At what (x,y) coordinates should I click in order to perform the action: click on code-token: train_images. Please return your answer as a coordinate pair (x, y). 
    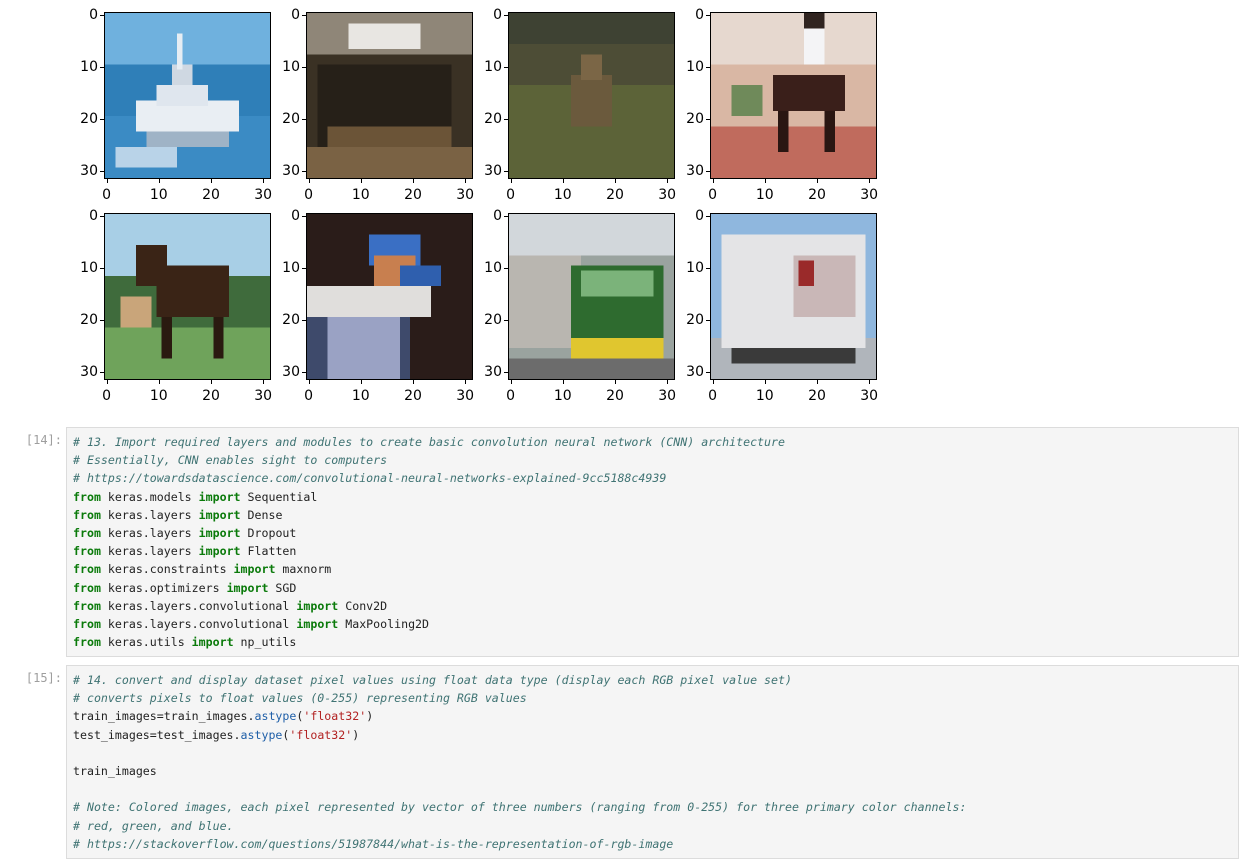
    Looking at the image, I should click on (115, 770).